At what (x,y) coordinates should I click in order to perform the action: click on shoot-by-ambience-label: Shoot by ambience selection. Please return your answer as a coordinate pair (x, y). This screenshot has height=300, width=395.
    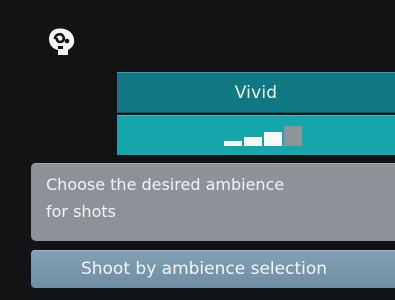
    Looking at the image, I should click on (204, 269).